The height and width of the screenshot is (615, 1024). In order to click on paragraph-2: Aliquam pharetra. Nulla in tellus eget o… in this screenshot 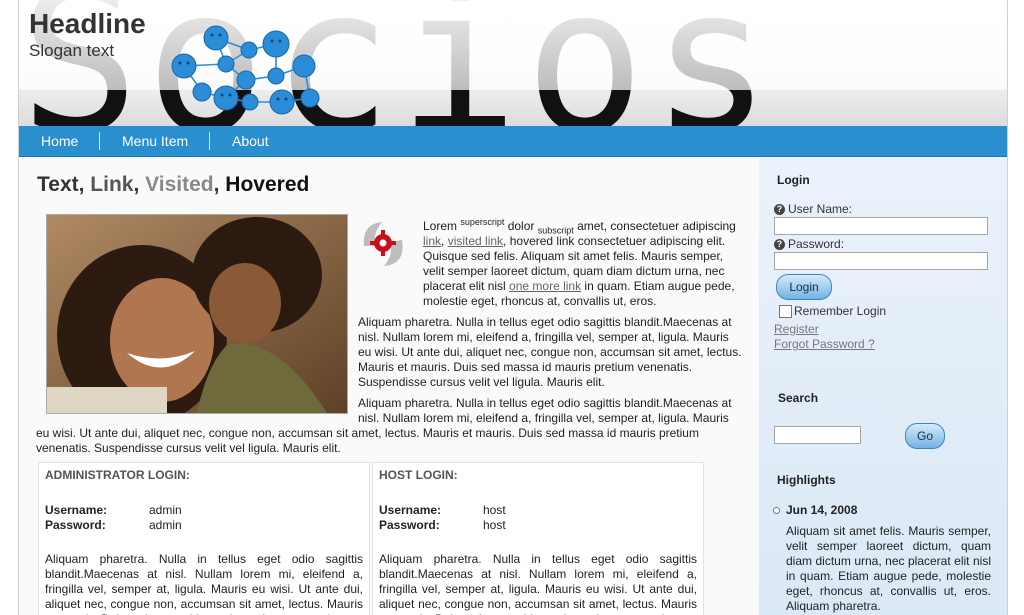, I will do `click(550, 352)`.